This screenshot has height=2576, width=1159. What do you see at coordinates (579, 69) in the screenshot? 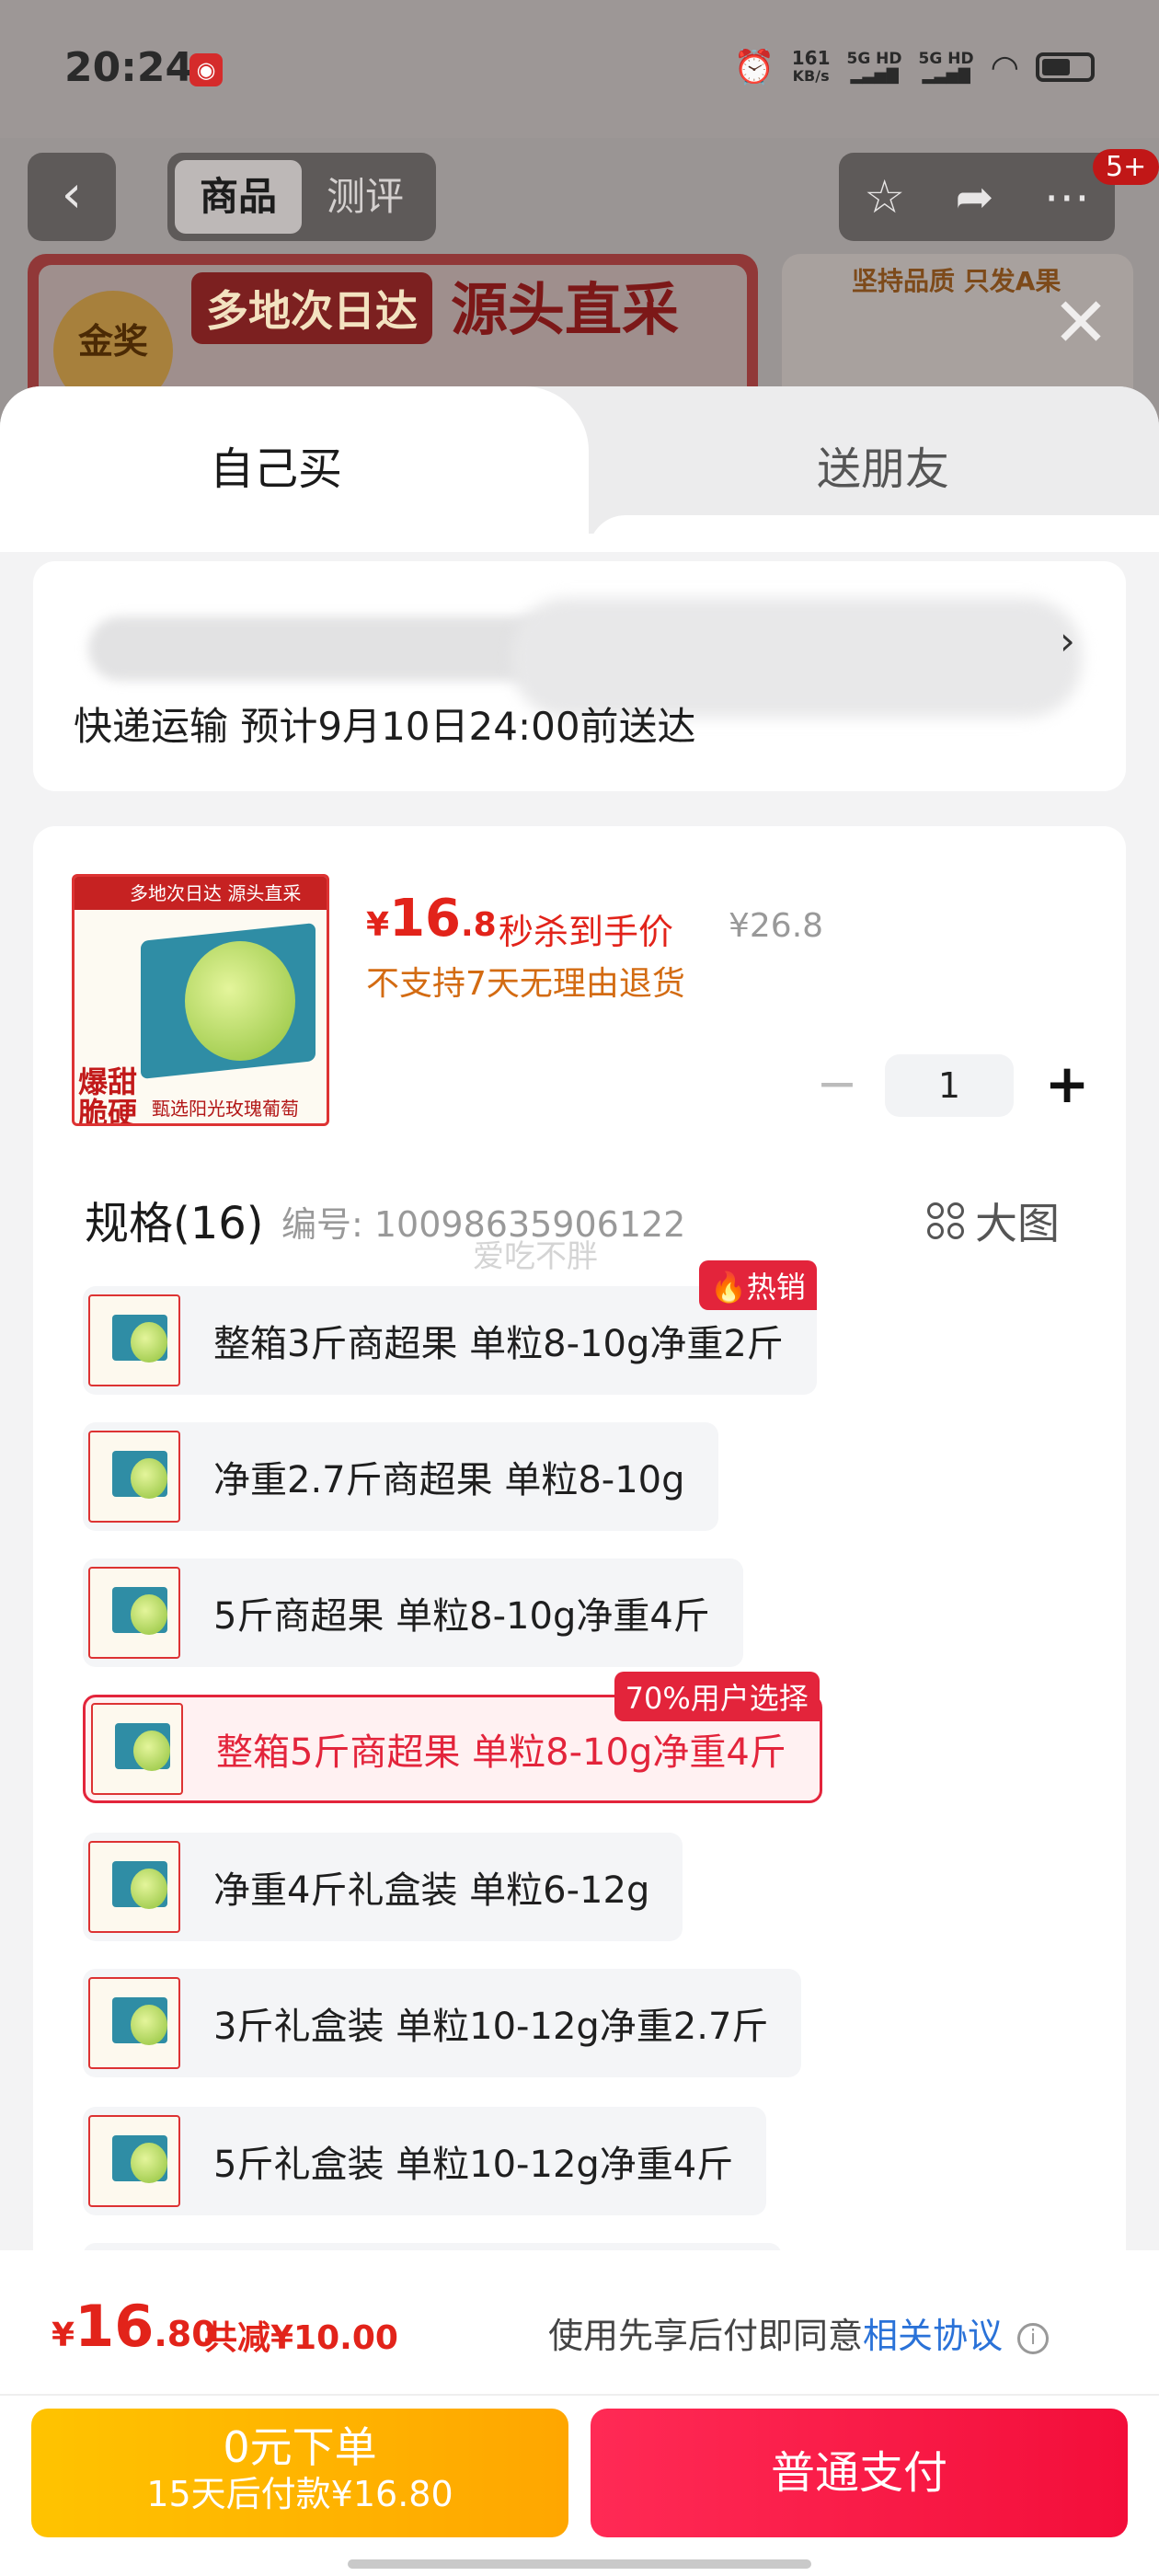
I see `status-bar: 20:24 ◉ ⏰ 161 KB/s 5G HD ▂▃▅▇ 5G HD ▂▃▅▇ ◠` at bounding box center [579, 69].